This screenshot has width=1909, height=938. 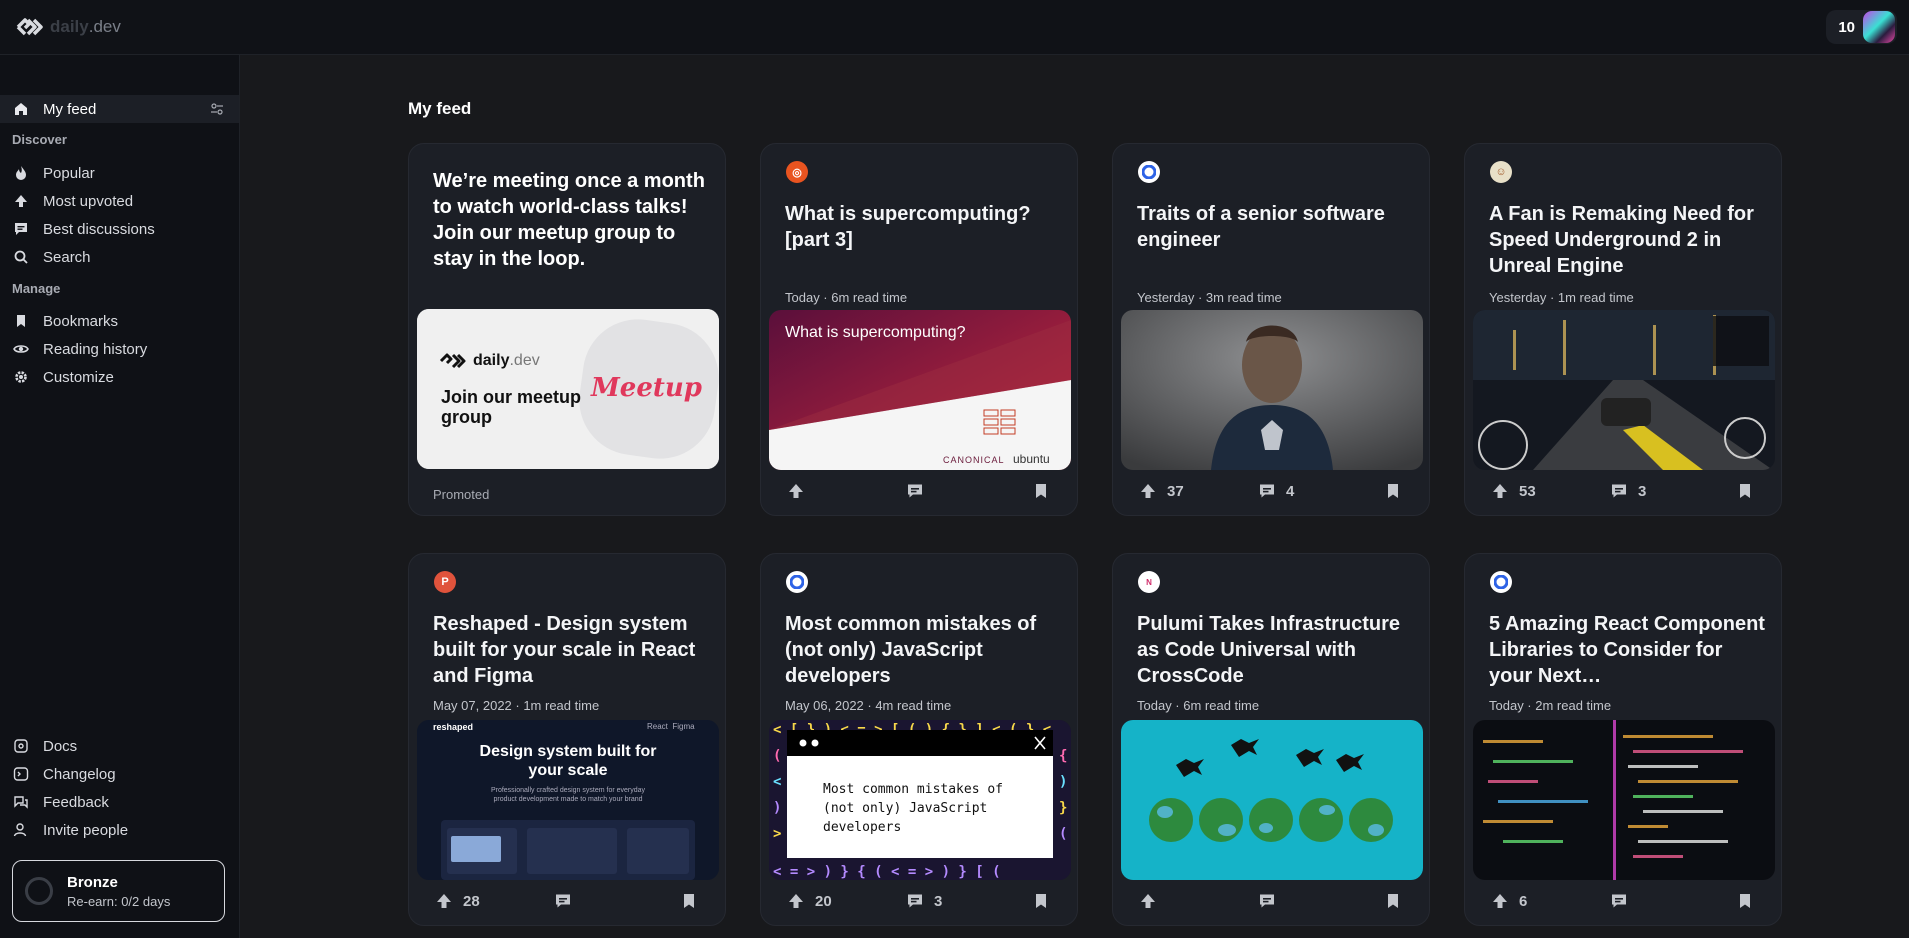 What do you see at coordinates (39, 891) in the screenshot?
I see `level-progress-ring` at bounding box center [39, 891].